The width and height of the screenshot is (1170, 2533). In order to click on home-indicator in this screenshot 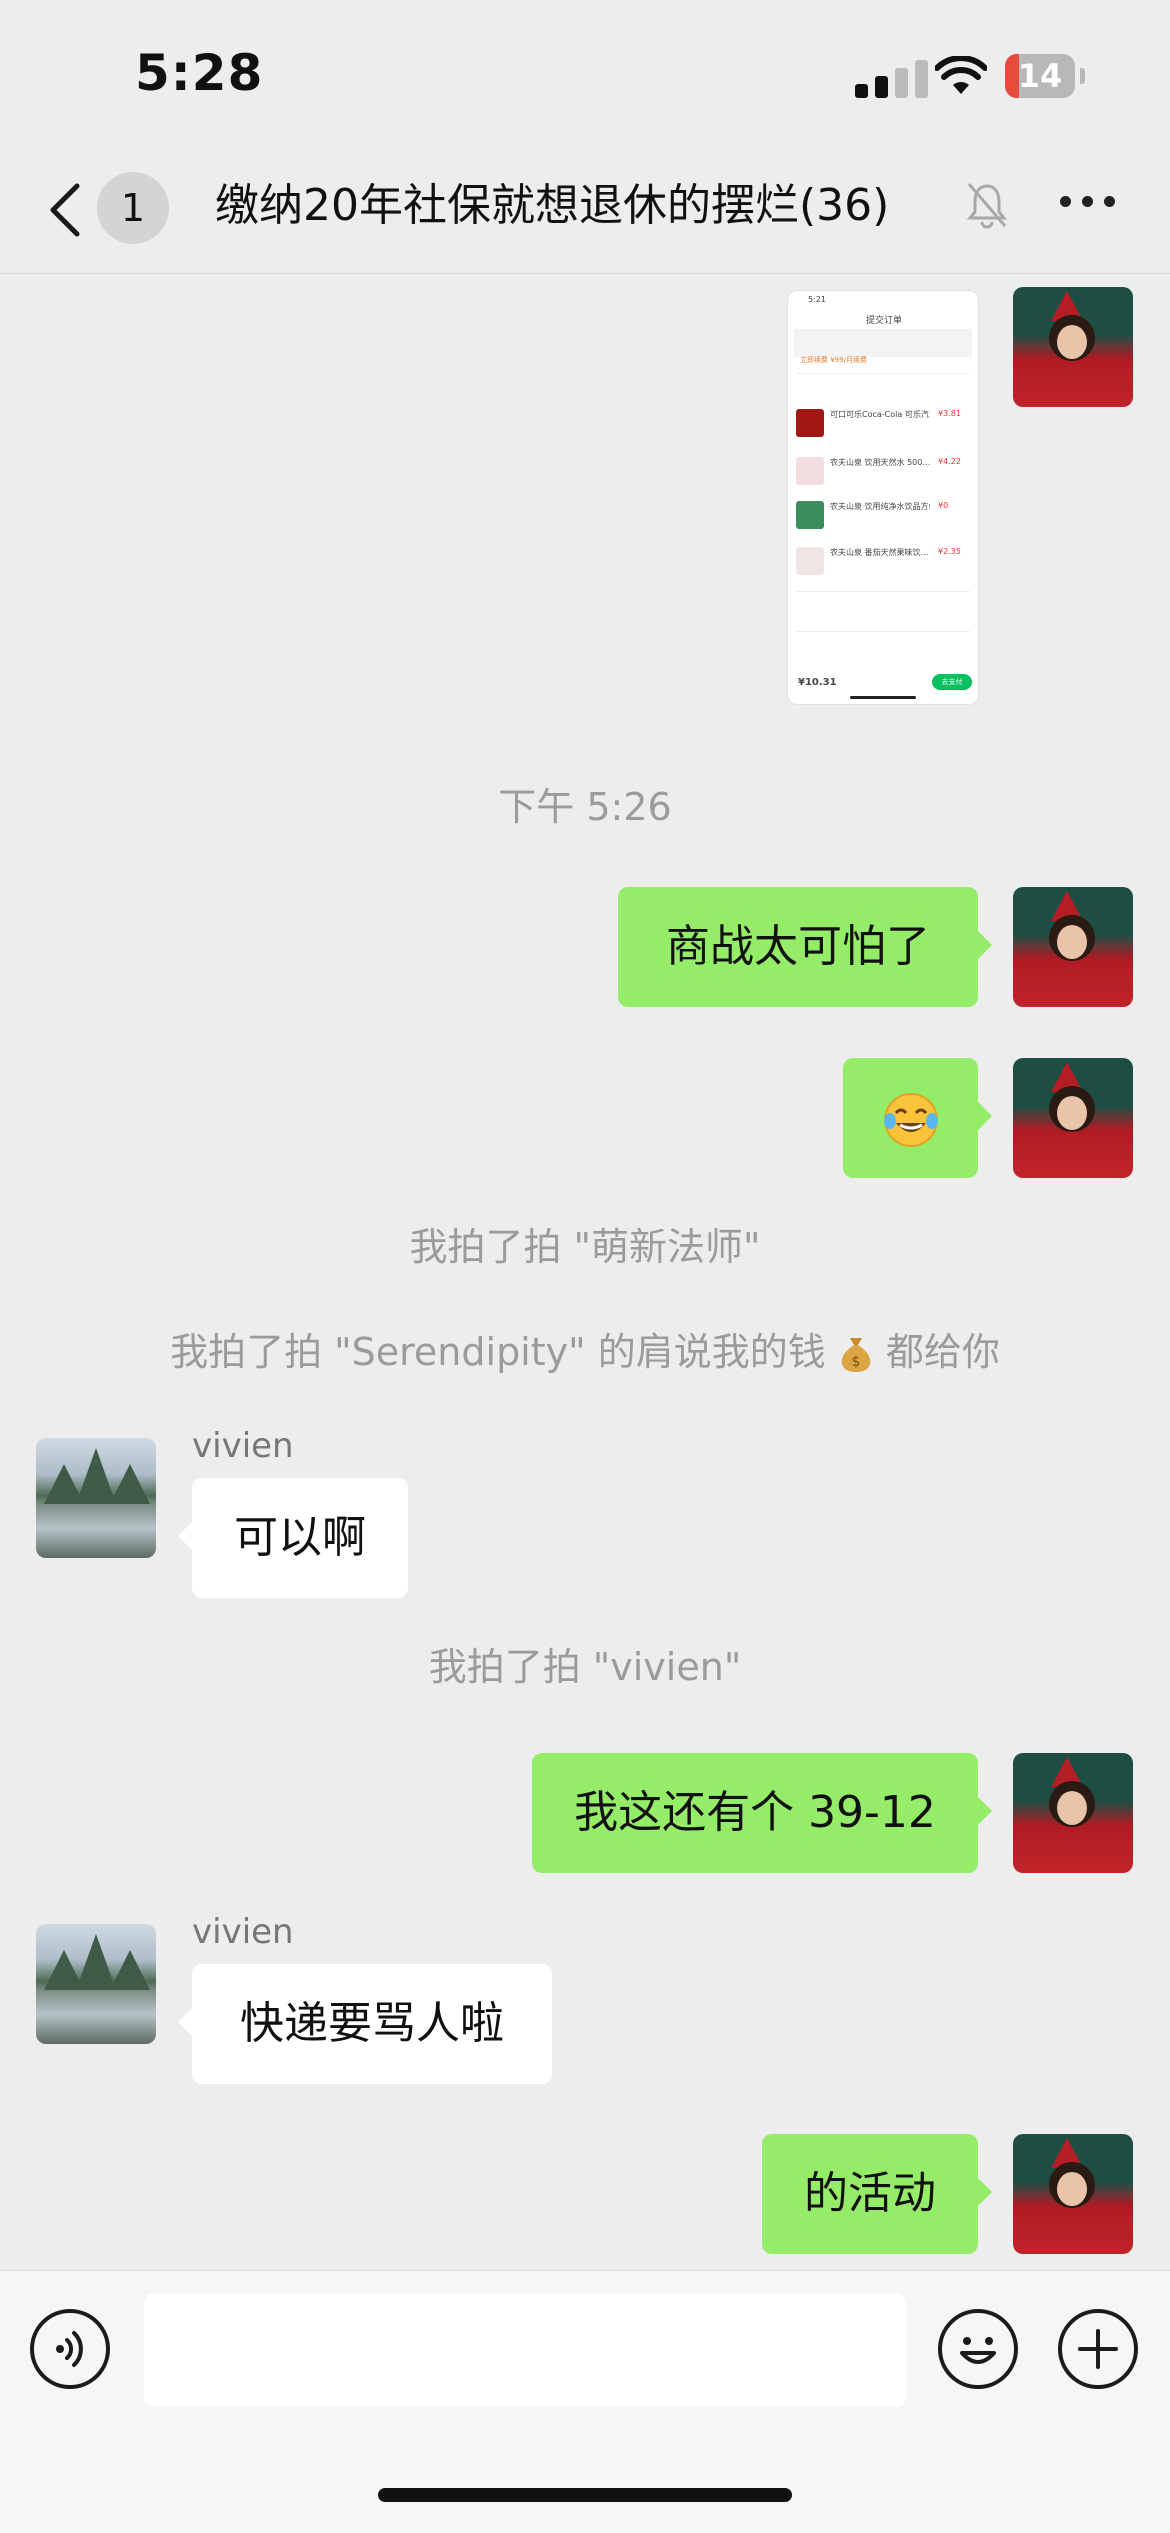, I will do `click(585, 2495)`.